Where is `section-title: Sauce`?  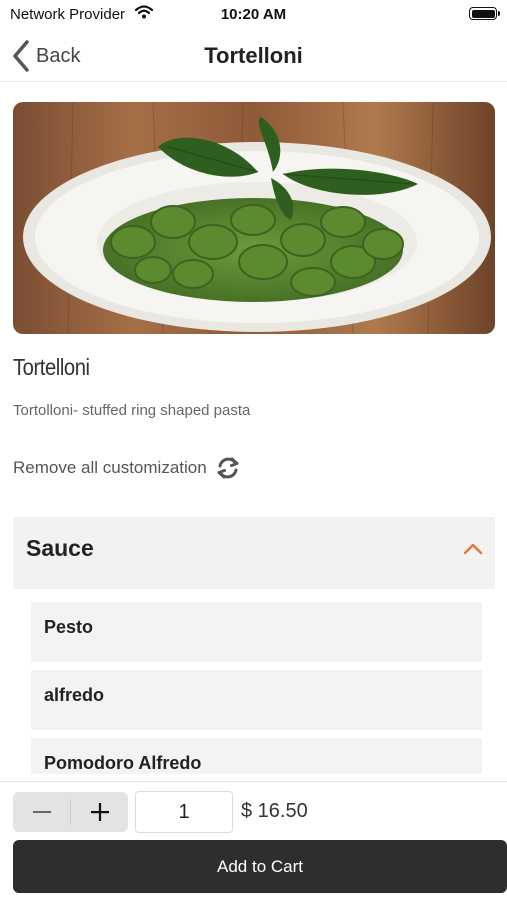 section-title: Sauce is located at coordinates (60, 548).